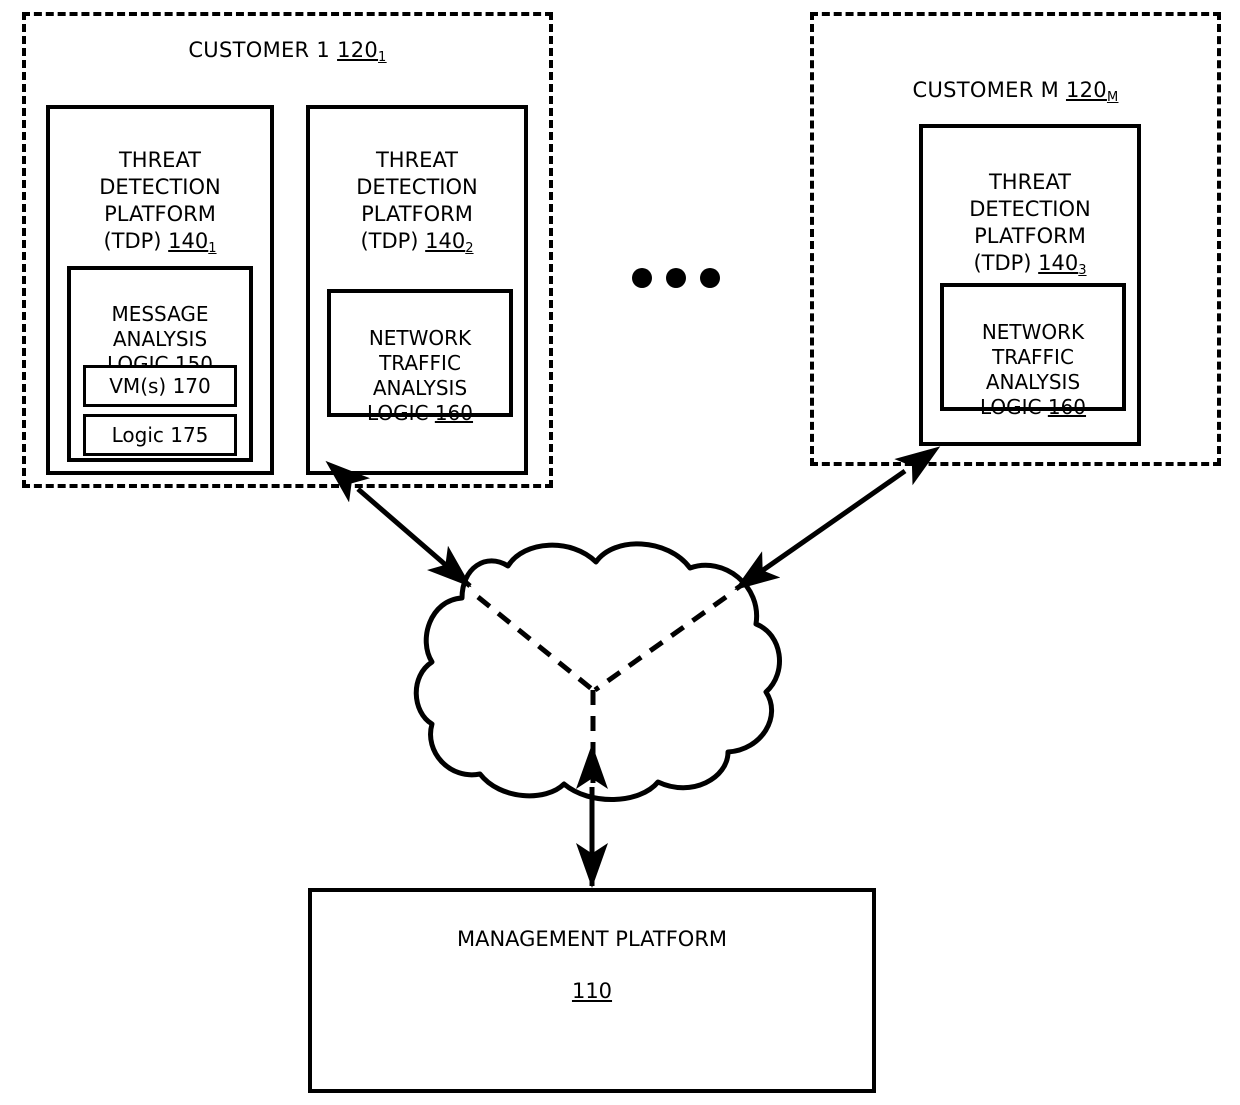  I want to click on ntal-1-ref: 160, so click(454, 413).